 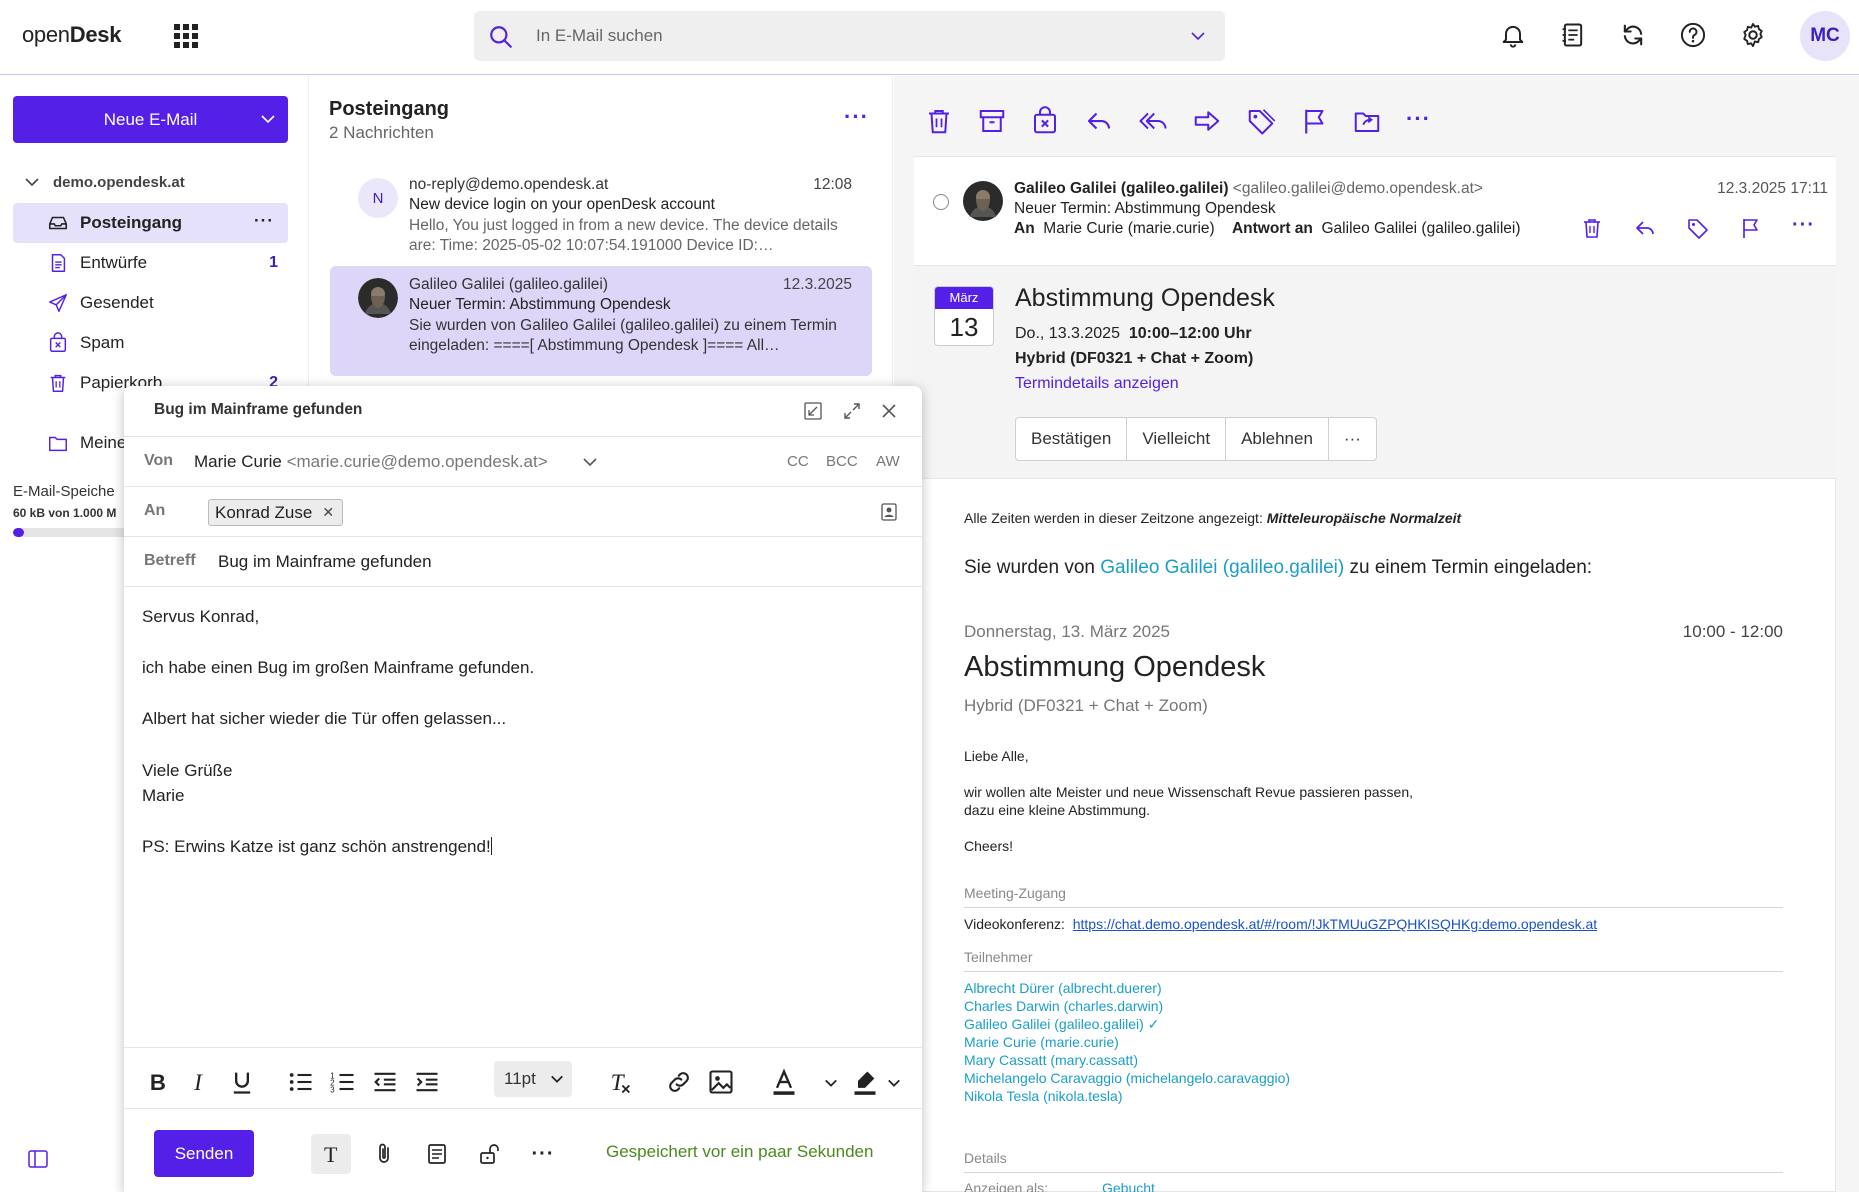 I want to click on app-launcher-icon, so click(x=186, y=36).